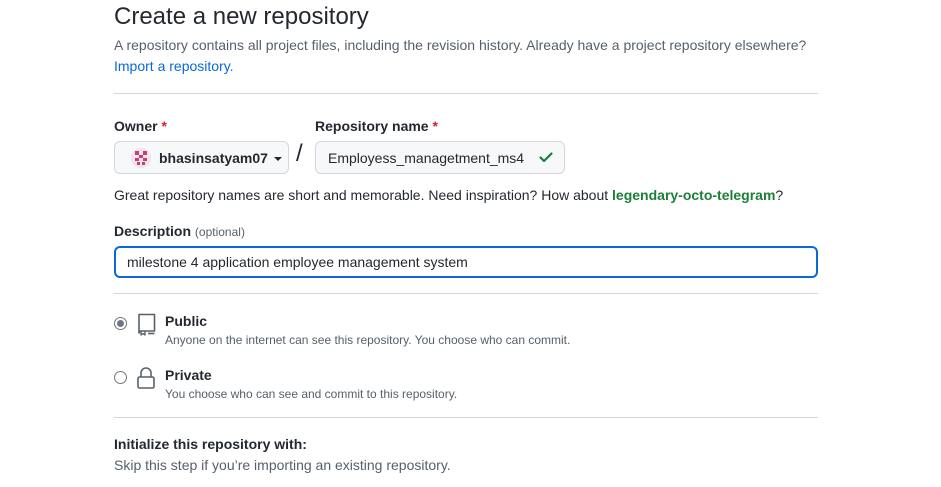 Image resolution: width=941 pixels, height=487 pixels. Describe the element at coordinates (153, 231) in the screenshot. I see `description-label-text: Description` at that location.